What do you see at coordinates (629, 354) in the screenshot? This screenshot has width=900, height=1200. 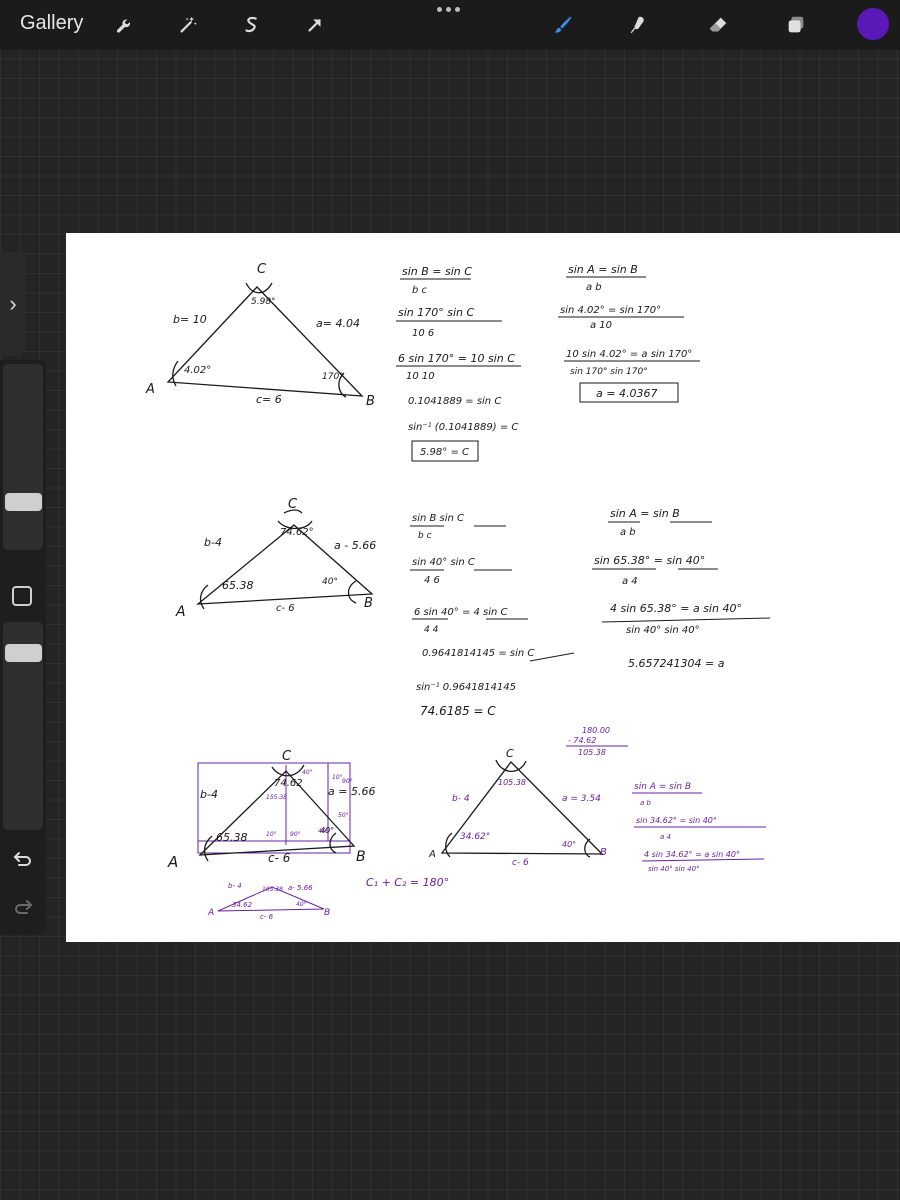 I see `handwritten-text: 10 sin 4.02° = a sin 170°` at bounding box center [629, 354].